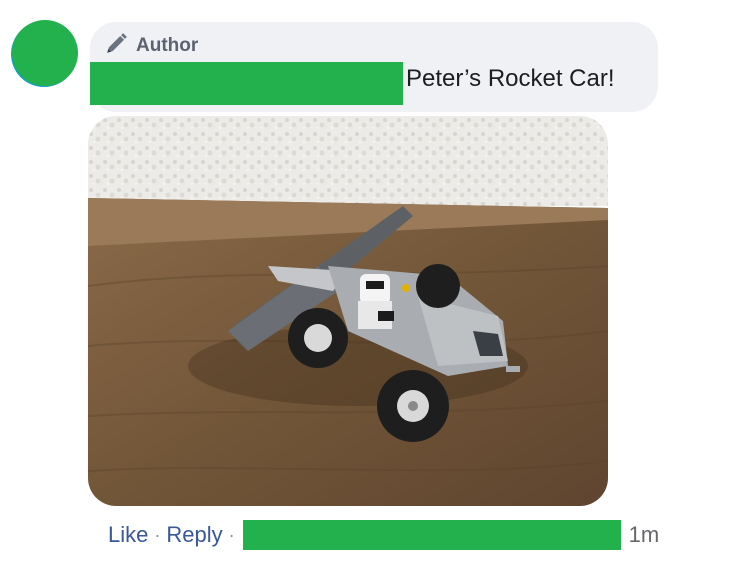  What do you see at coordinates (128, 535) in the screenshot?
I see `like-link: Like` at bounding box center [128, 535].